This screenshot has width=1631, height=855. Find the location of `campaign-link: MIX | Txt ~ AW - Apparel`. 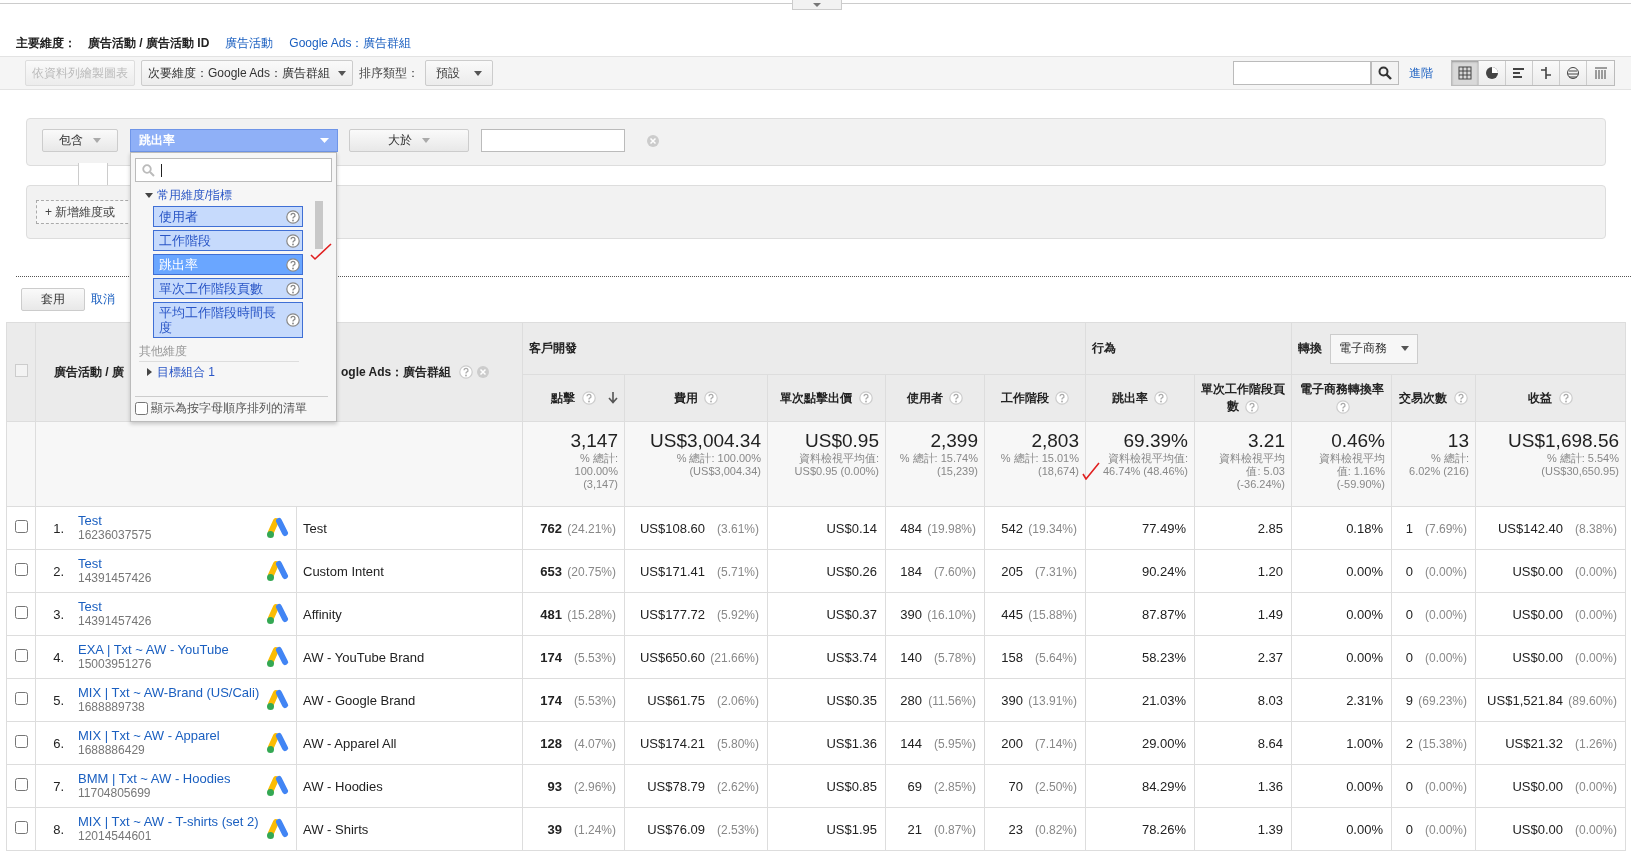

campaign-link: MIX | Txt ~ AW - Apparel is located at coordinates (172, 736).